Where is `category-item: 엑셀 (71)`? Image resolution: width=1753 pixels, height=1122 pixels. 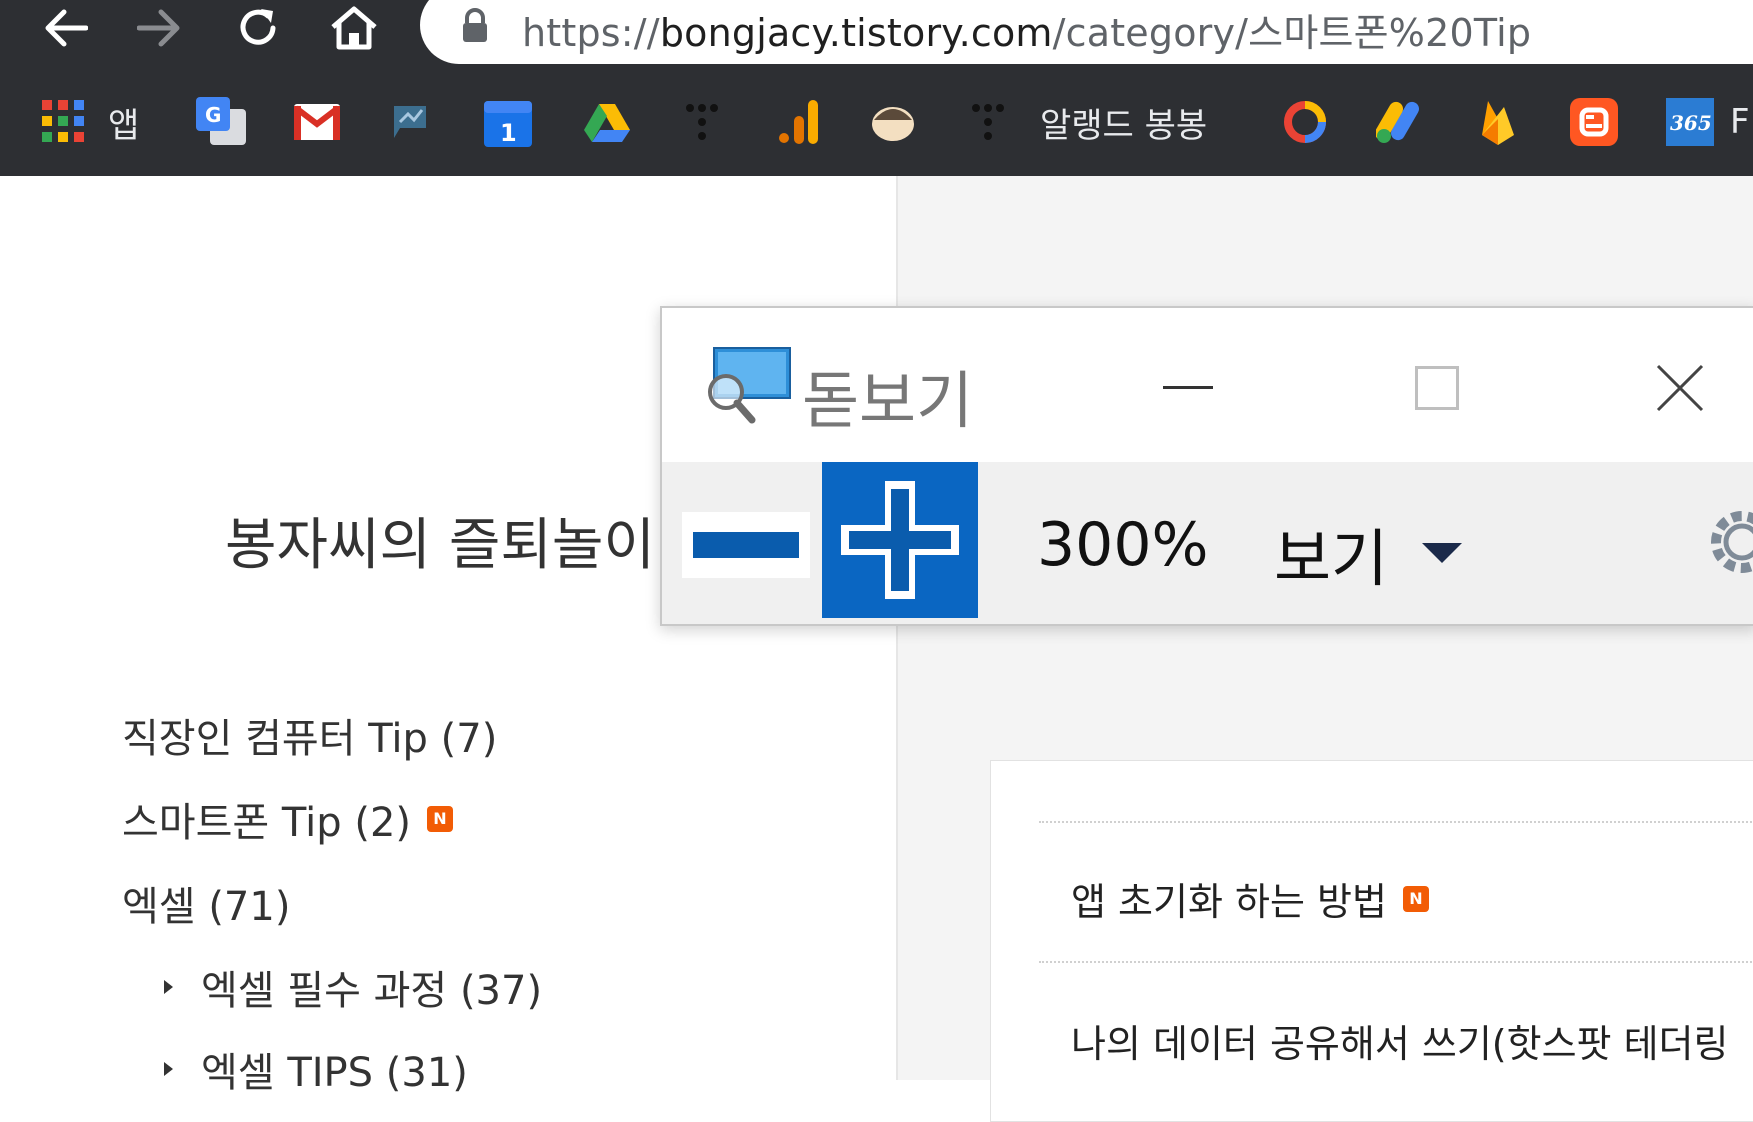 category-item: 엑셀 (71) is located at coordinates (206, 903).